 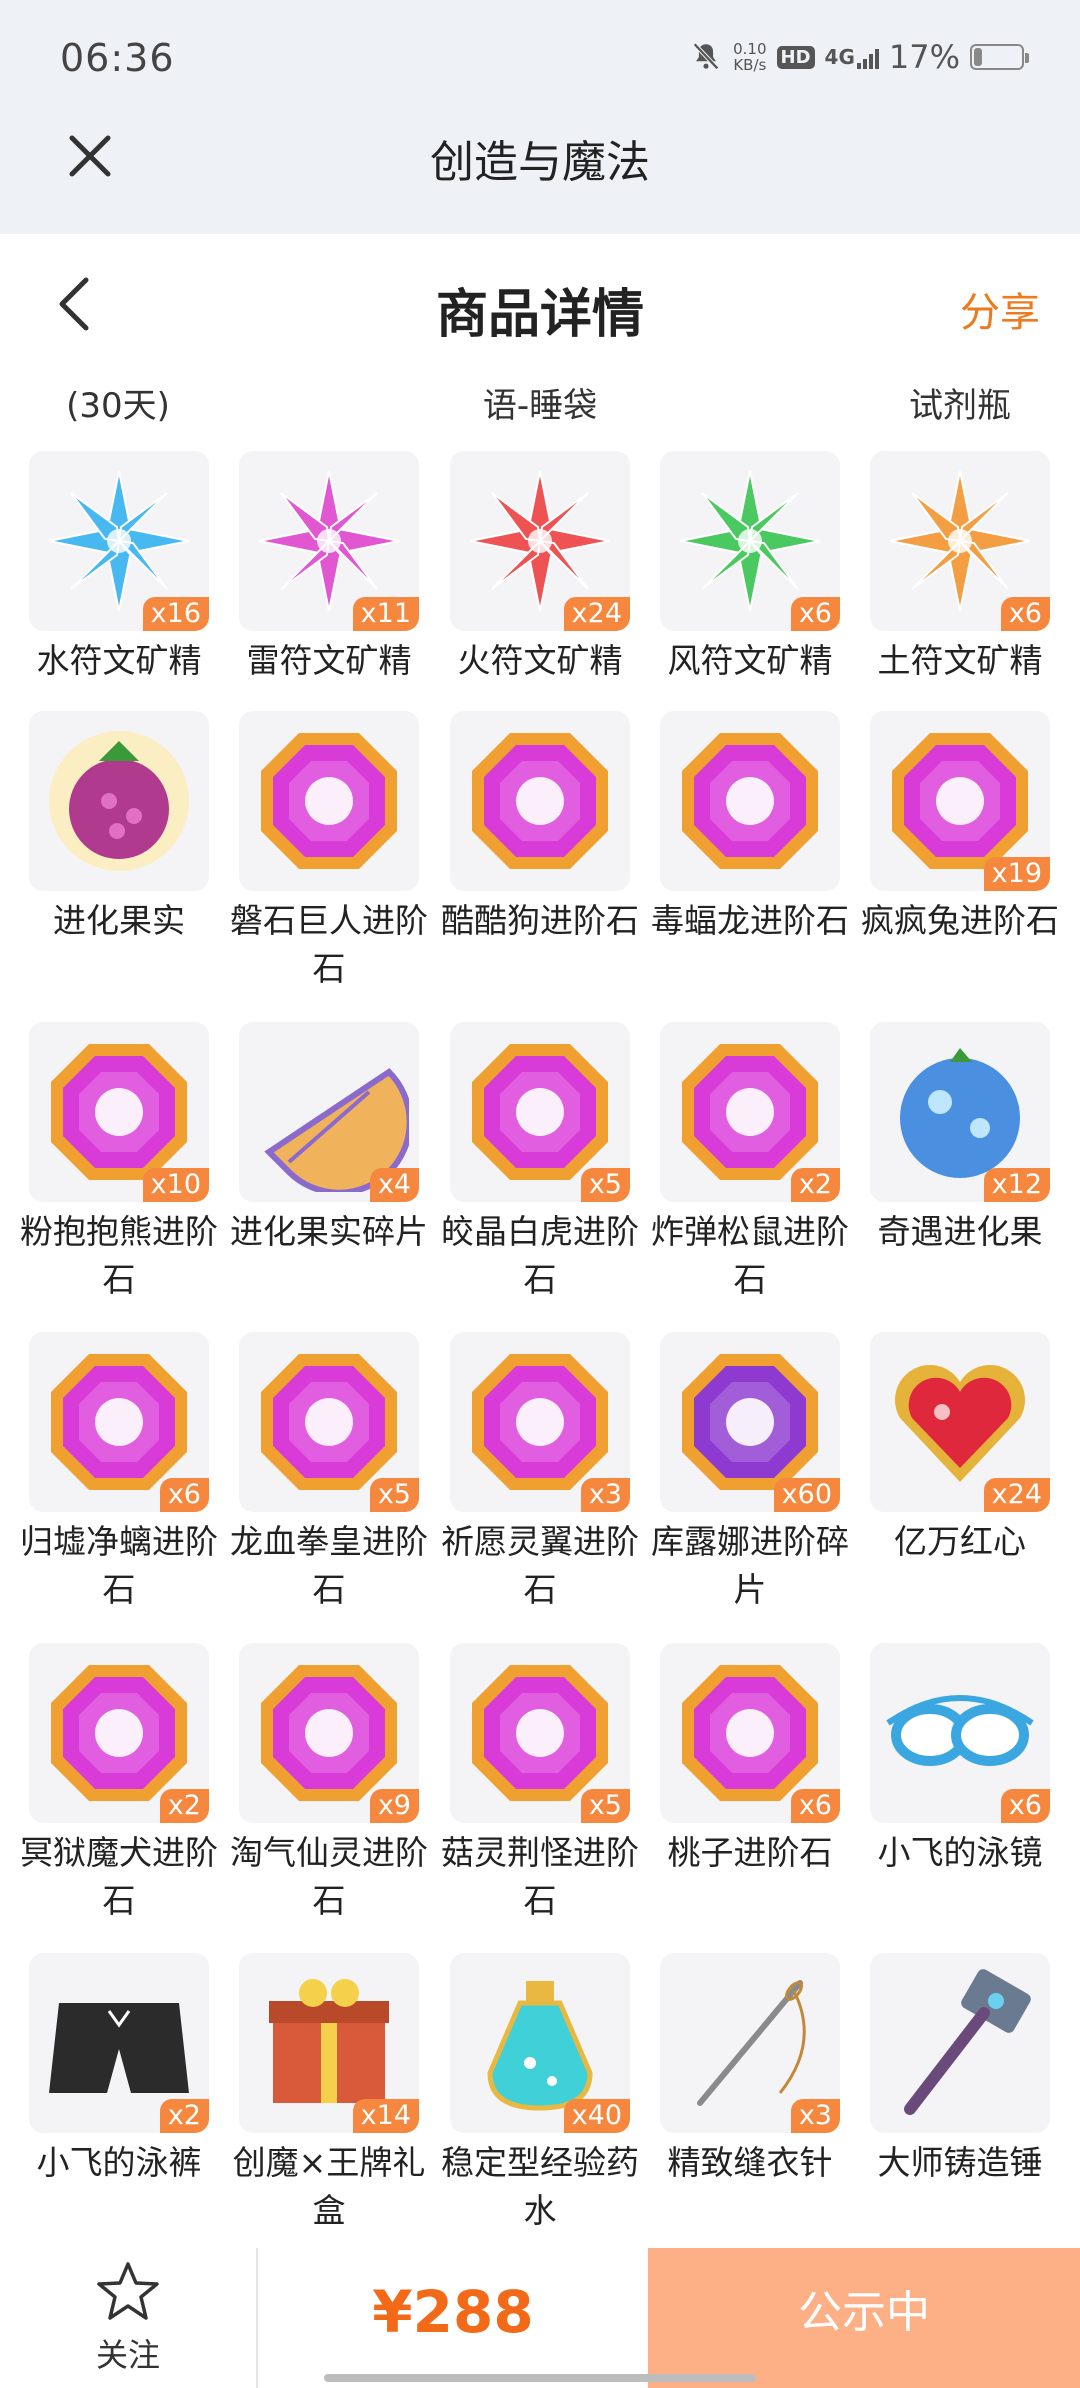 What do you see at coordinates (540, 2186) in the screenshot?
I see `item-name: 稳定型经验药水` at bounding box center [540, 2186].